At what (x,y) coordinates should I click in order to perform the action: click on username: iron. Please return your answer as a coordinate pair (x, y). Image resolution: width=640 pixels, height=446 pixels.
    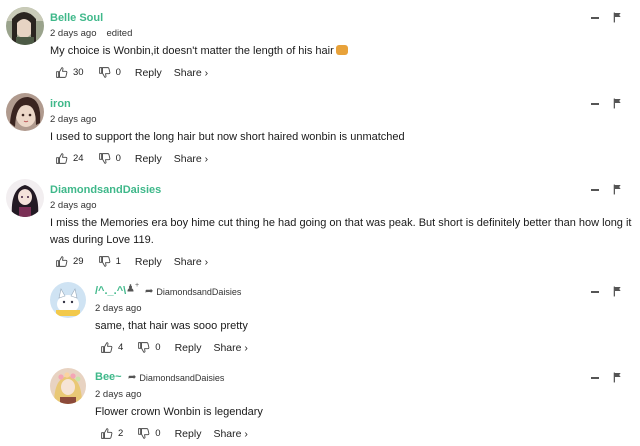
    Looking at the image, I should click on (60, 104).